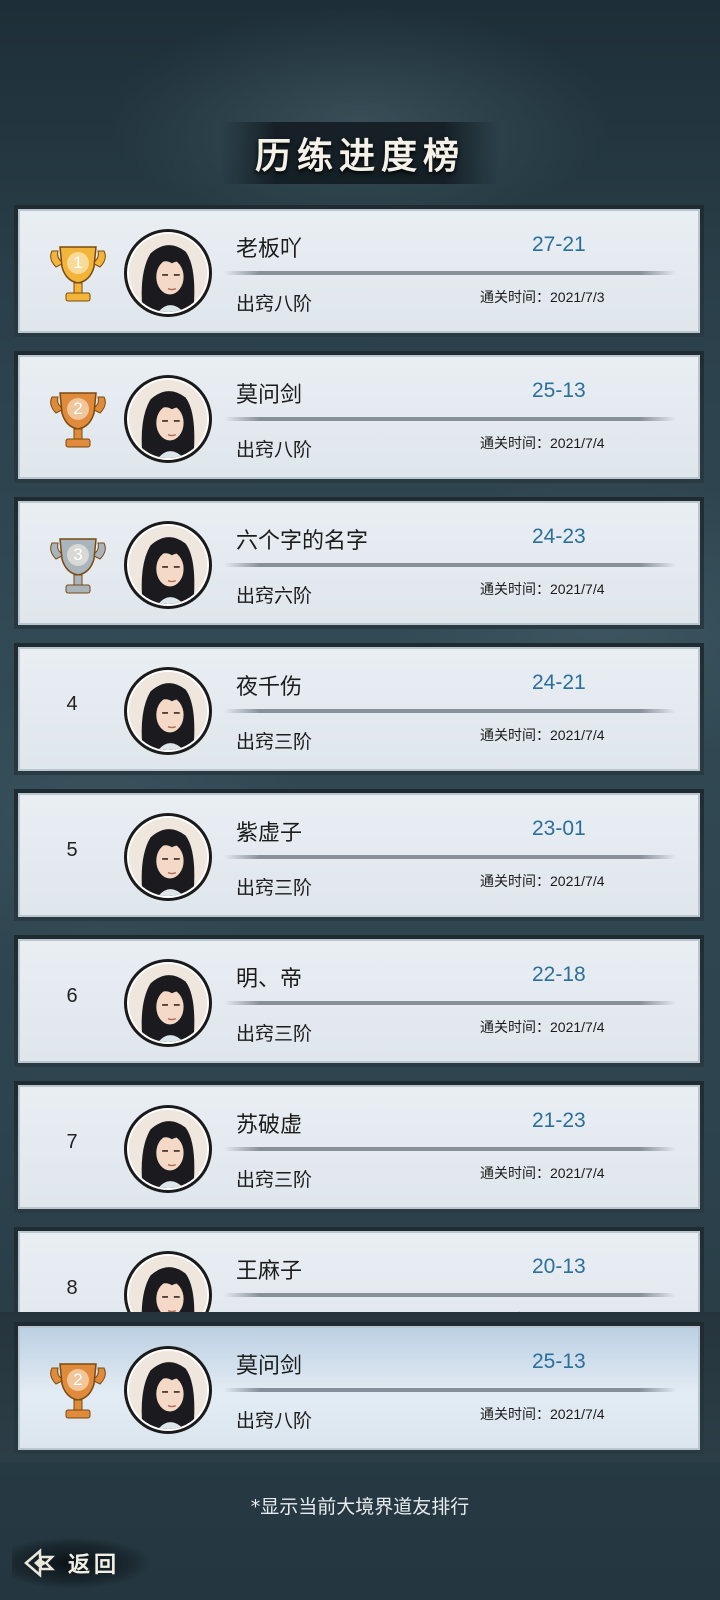  Describe the element at coordinates (559, 828) in the screenshot. I see `progress-score: 23-01` at that location.